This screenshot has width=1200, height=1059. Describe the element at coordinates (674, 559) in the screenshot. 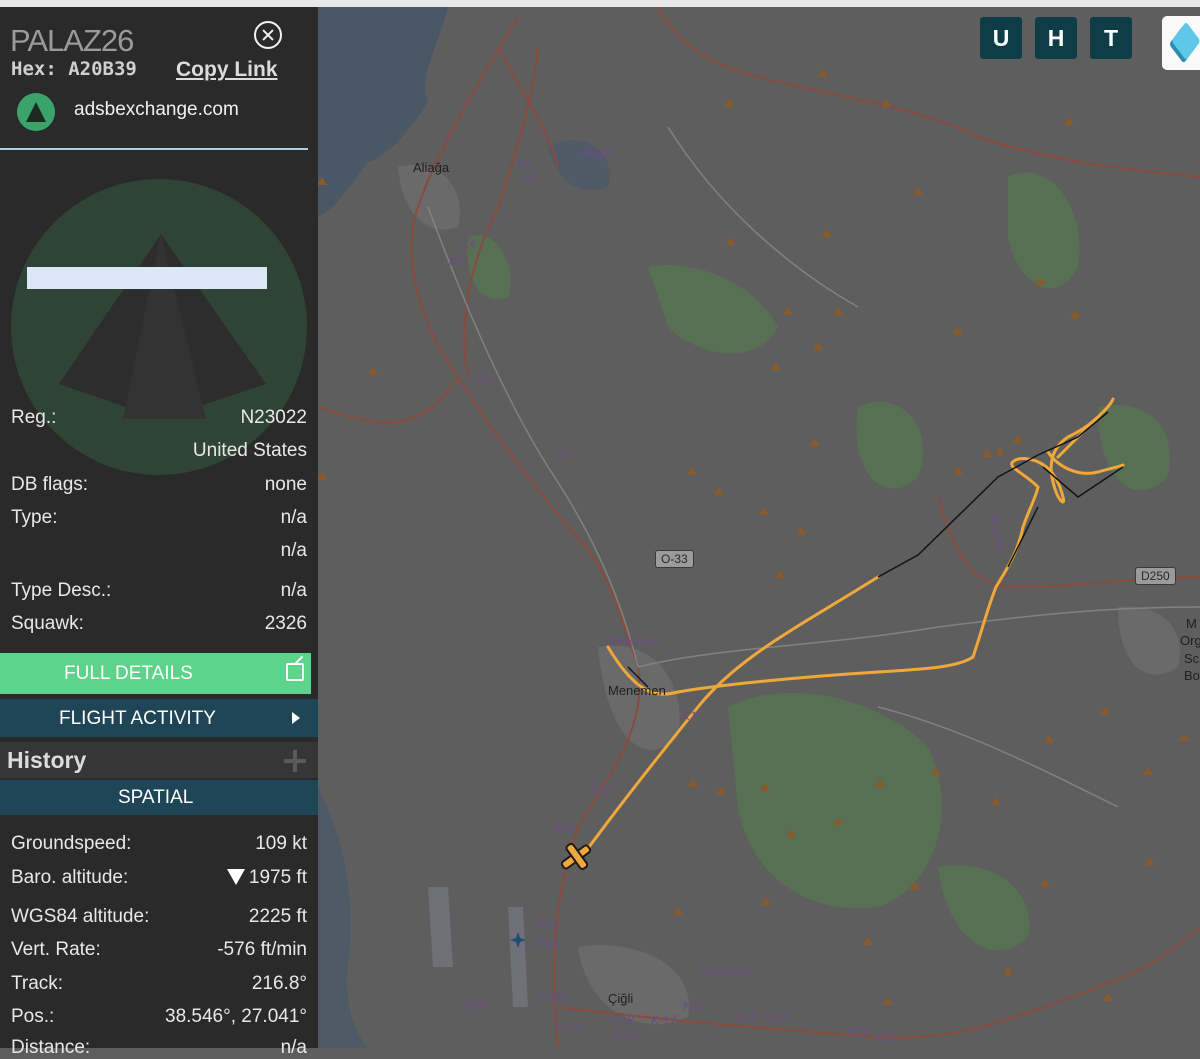

I see `road-shield-o33: O-33` at that location.